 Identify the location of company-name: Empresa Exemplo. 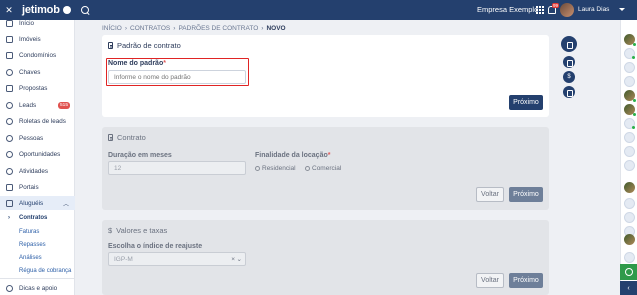
(507, 9).